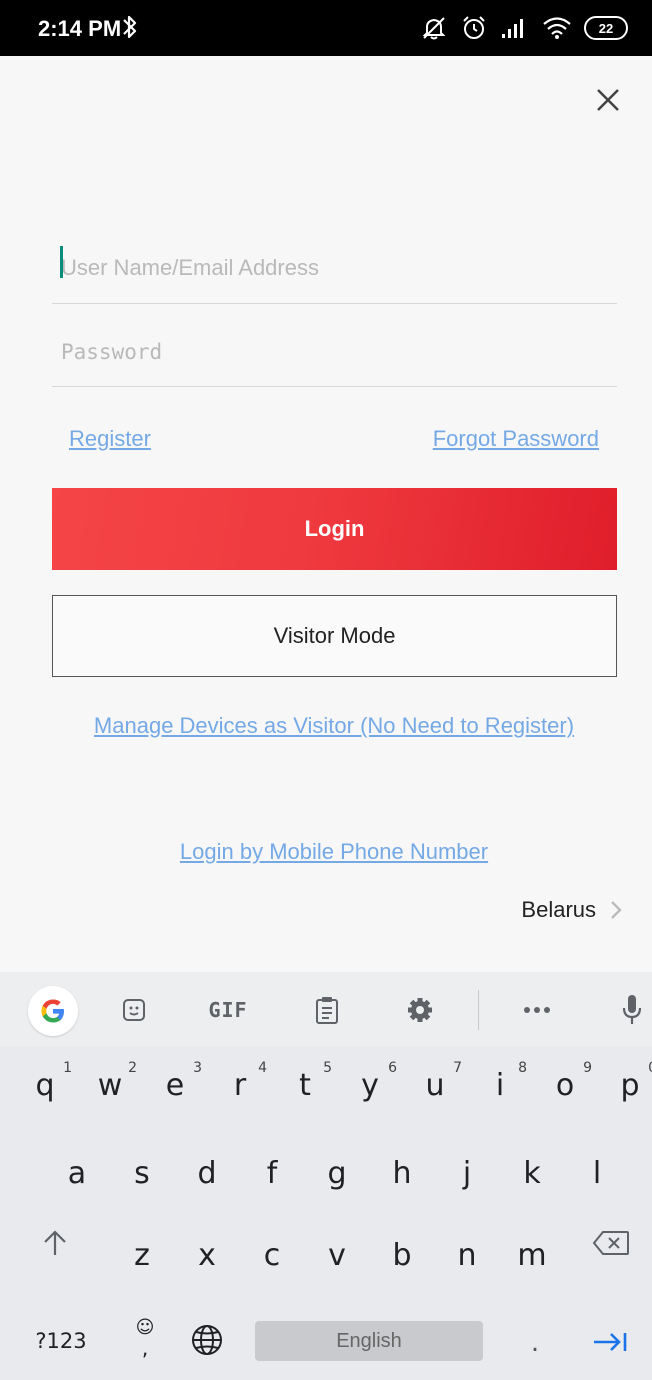  Describe the element at coordinates (467, 1255) in the screenshot. I see `key-n: n` at that location.